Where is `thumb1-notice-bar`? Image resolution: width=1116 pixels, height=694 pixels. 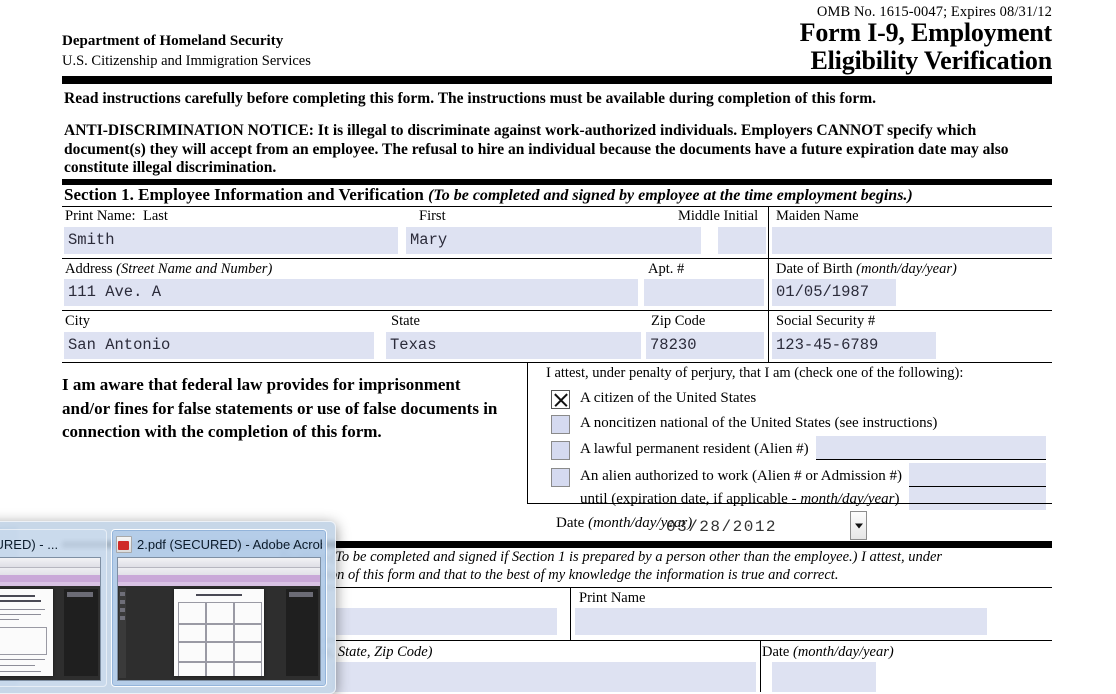 thumb1-notice-bar is located at coordinates (50, 578).